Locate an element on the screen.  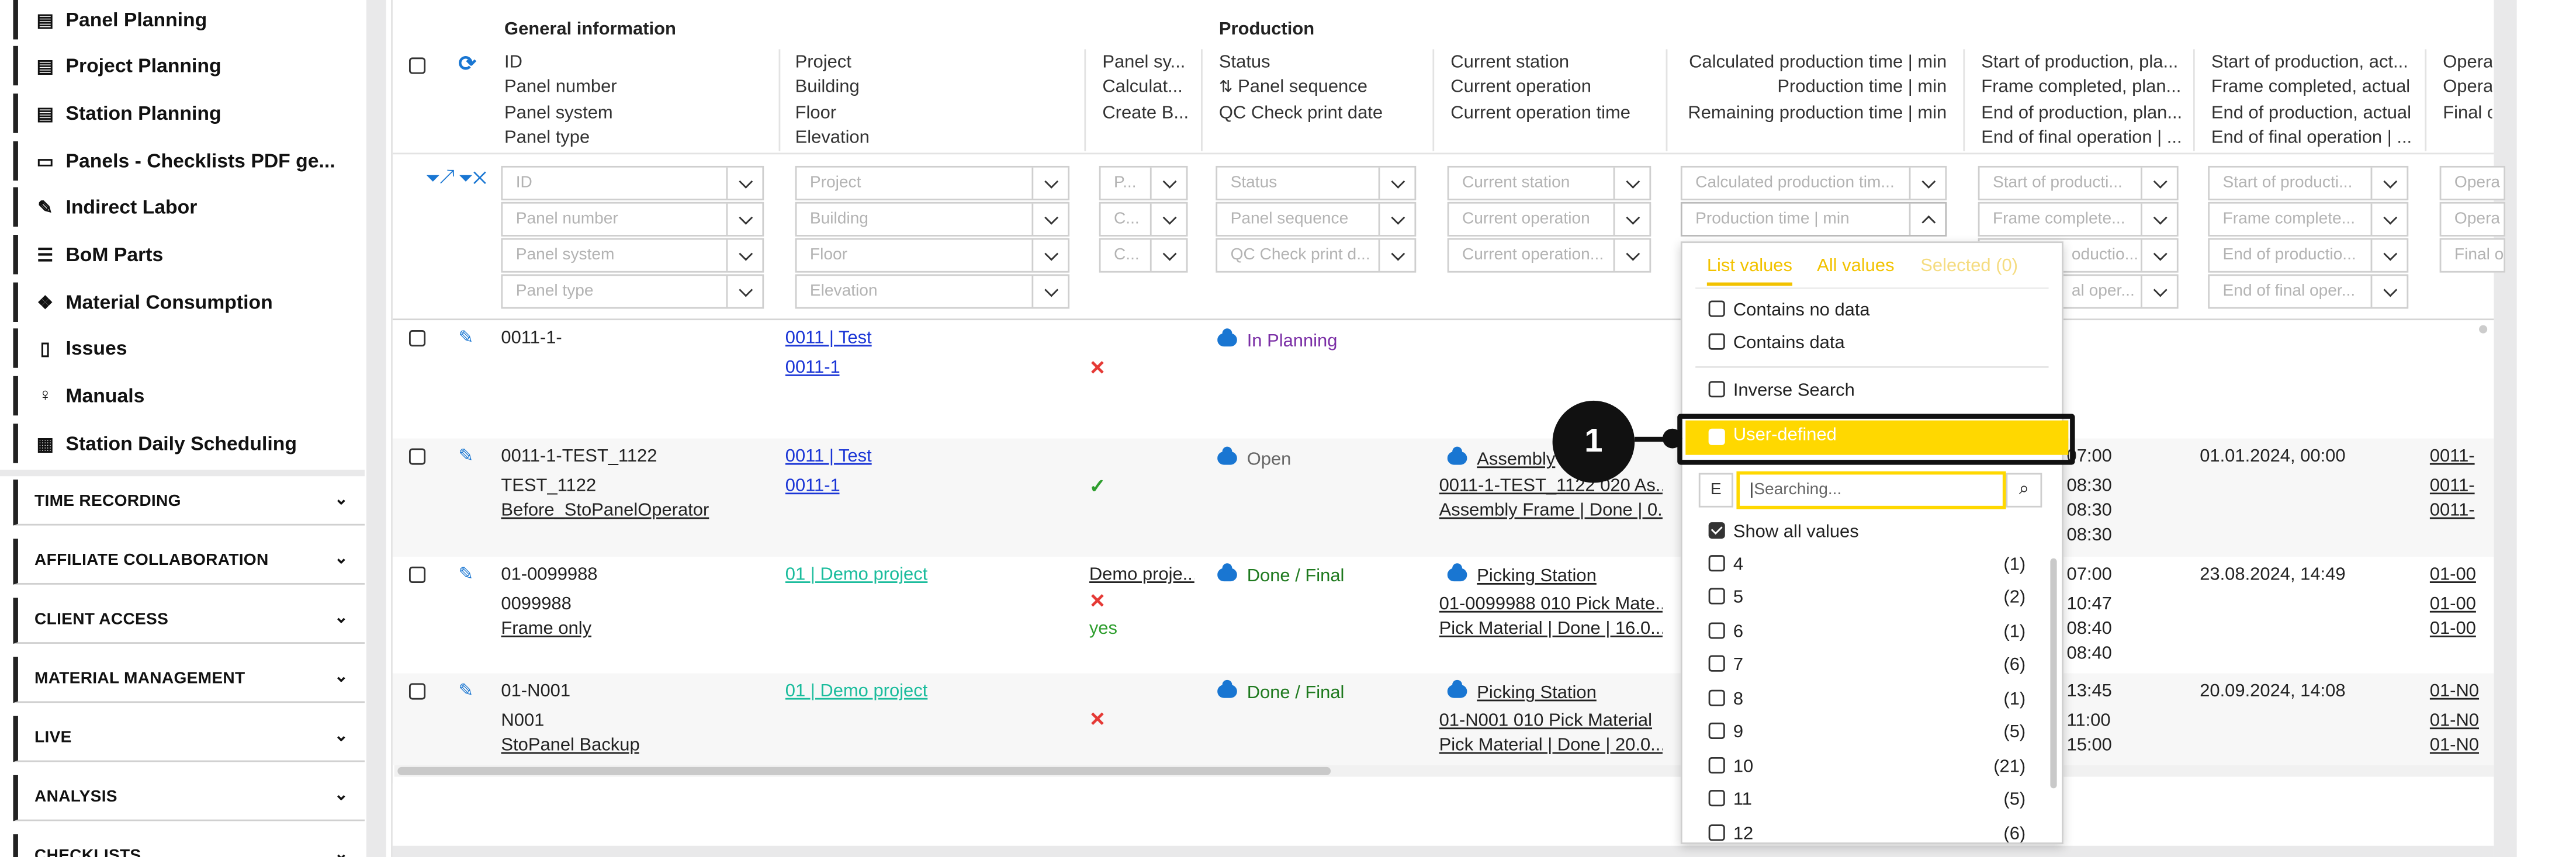
cell-op-link: 01-00 is located at coordinates (2455, 629).